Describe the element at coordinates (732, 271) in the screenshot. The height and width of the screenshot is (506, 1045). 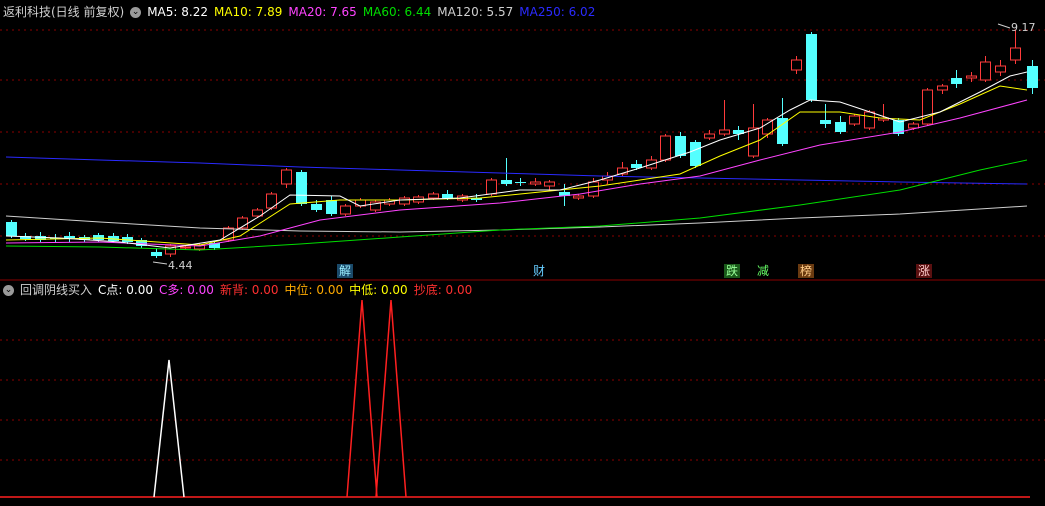
I see `event-tag-die: 跌` at that location.